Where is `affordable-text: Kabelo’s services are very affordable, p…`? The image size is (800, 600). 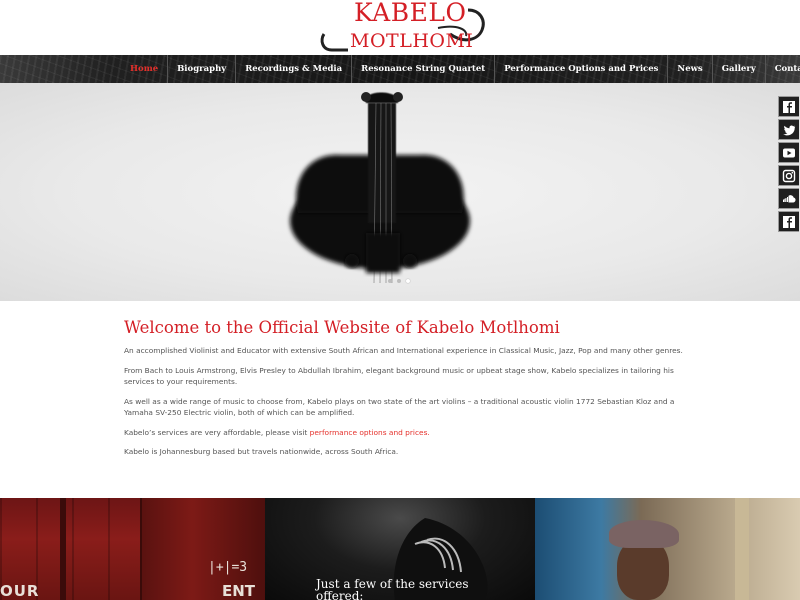 affordable-text: Kabelo’s services are very affordable, p… is located at coordinates (217, 432).